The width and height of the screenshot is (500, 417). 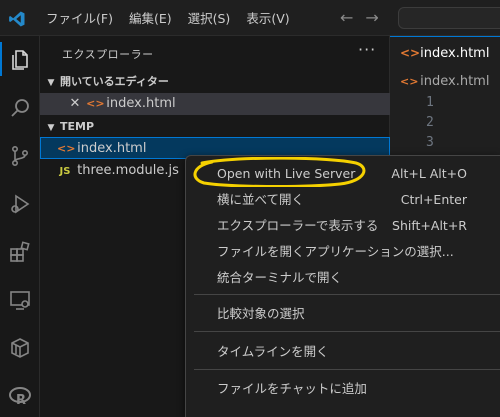 What do you see at coordinates (20, 252) in the screenshot?
I see `extensions-icon` at bounding box center [20, 252].